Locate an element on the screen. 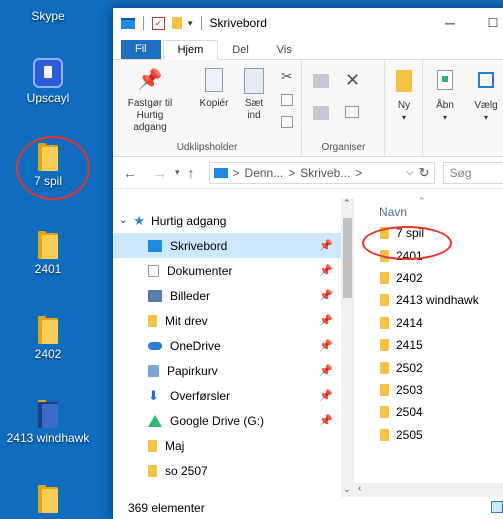 This screenshot has height=519, width=503. search-input: Søg is located at coordinates (472, 172).